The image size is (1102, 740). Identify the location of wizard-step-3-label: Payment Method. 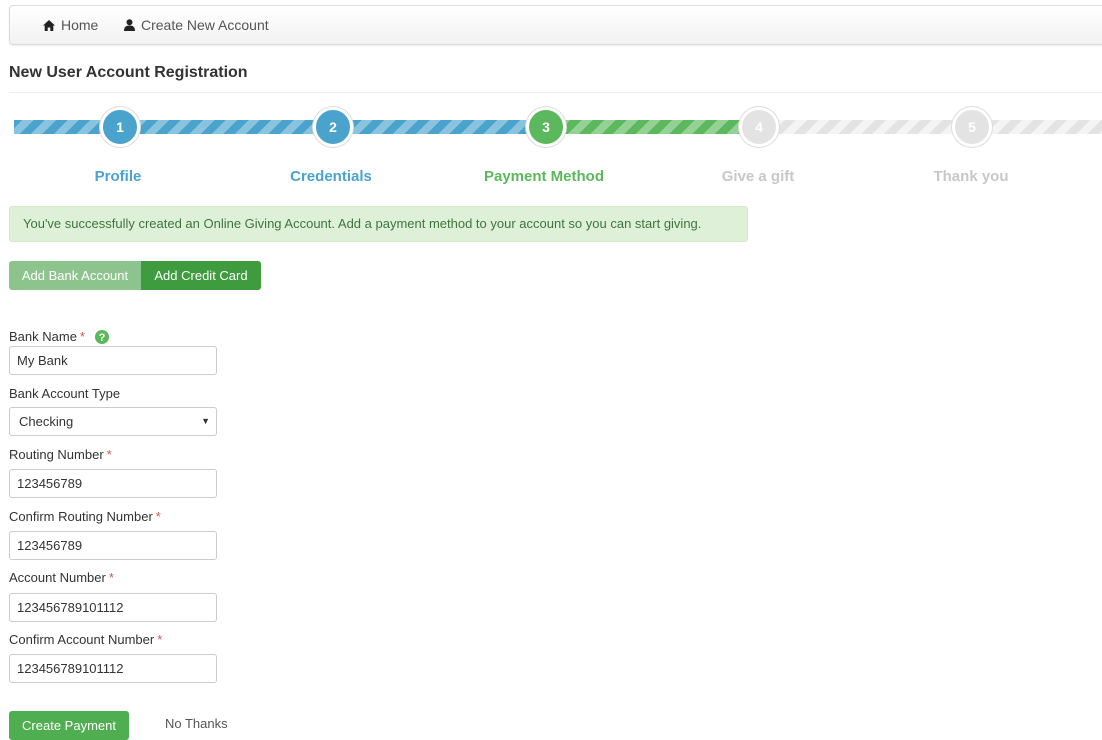
(543, 176).